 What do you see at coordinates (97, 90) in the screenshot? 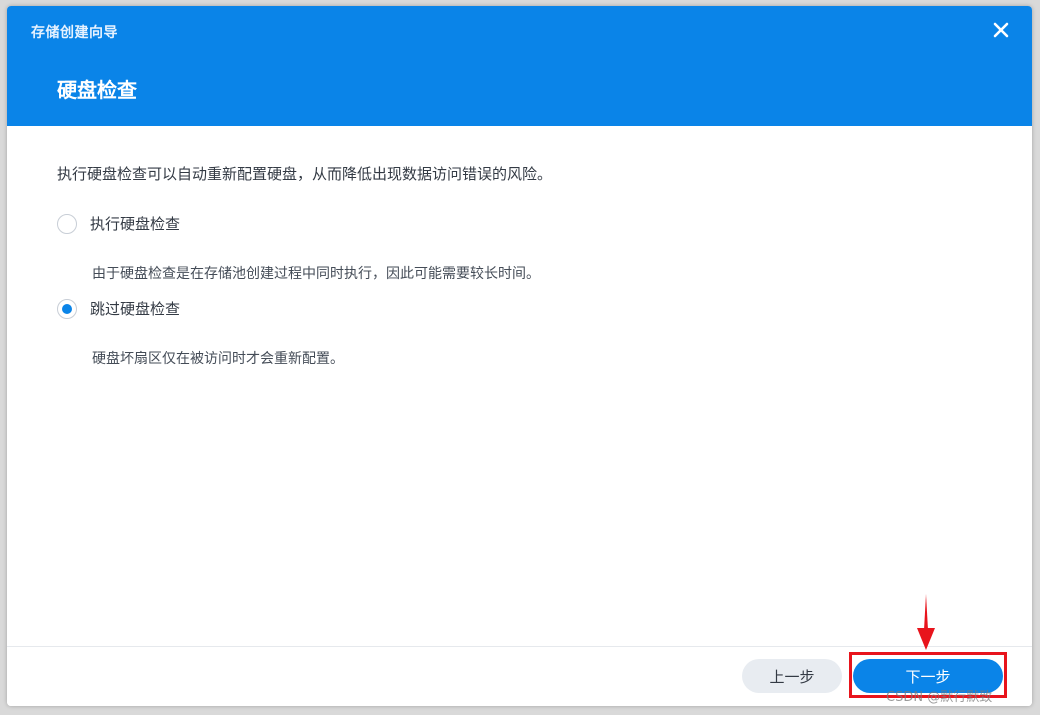
I see `step-title: 硬盘检查` at bounding box center [97, 90].